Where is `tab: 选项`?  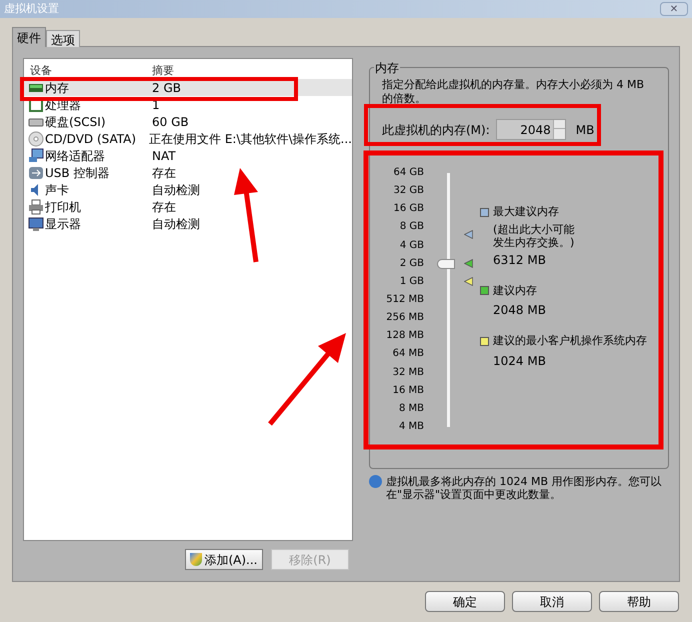 tab: 选项 is located at coordinates (63, 38).